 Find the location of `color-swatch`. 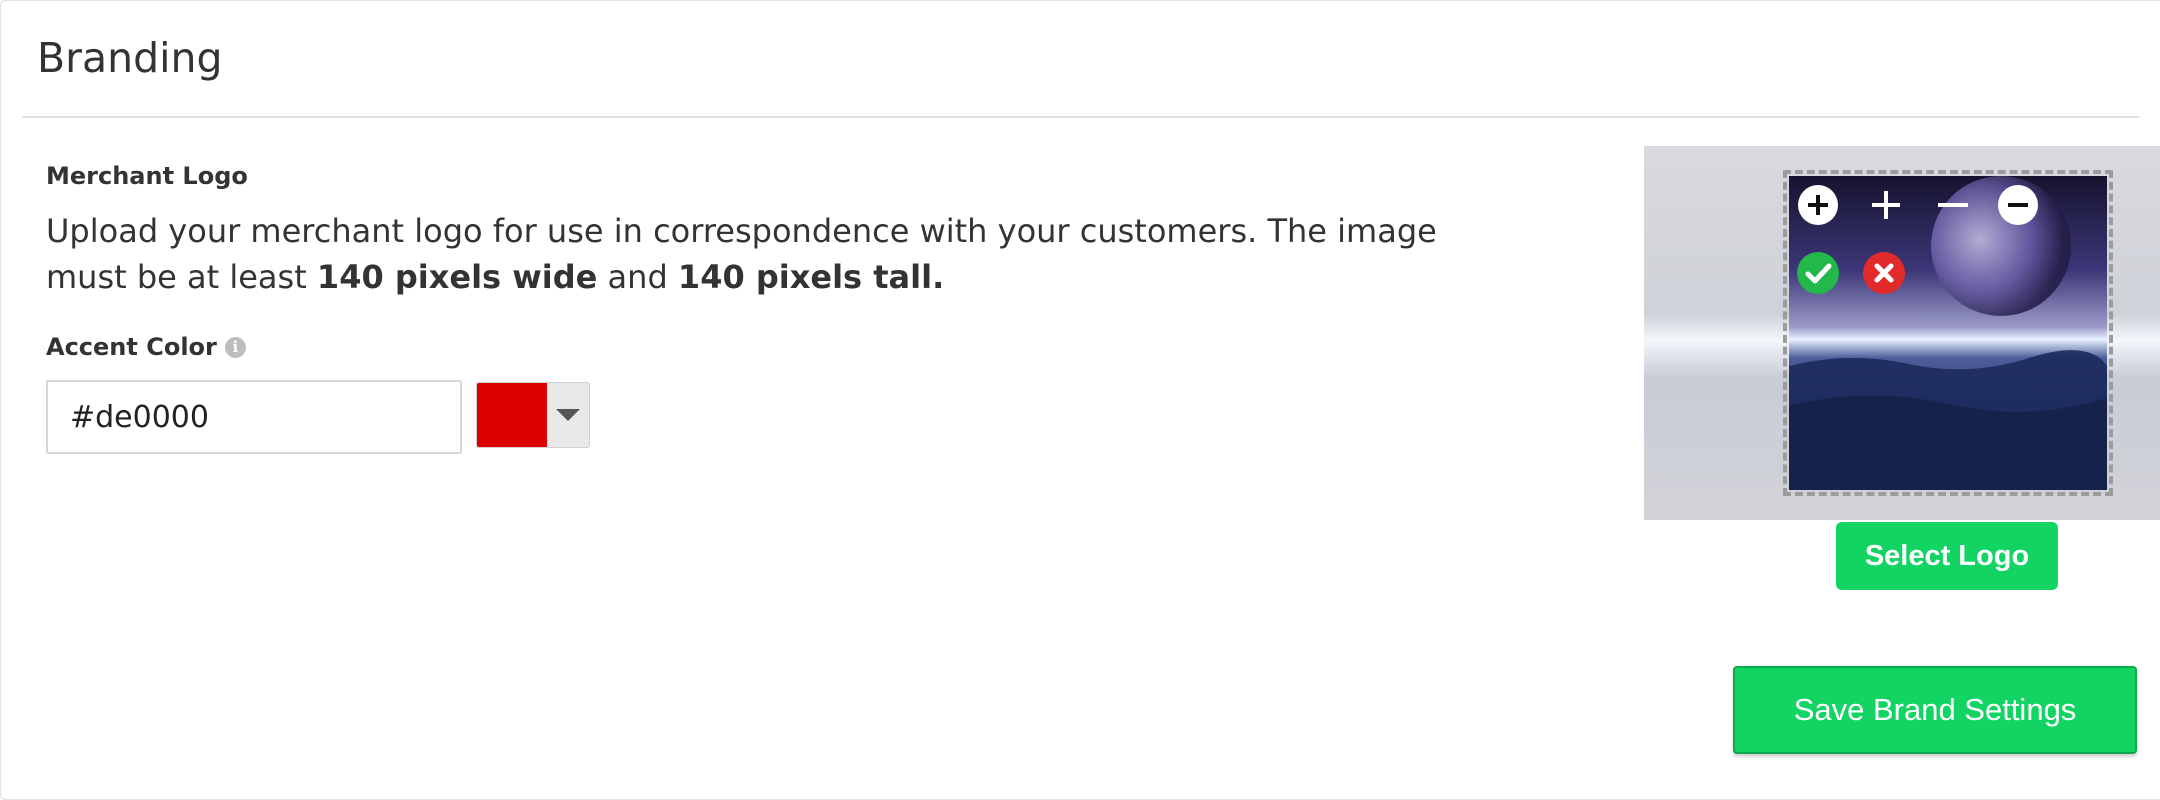

color-swatch is located at coordinates (512, 415).